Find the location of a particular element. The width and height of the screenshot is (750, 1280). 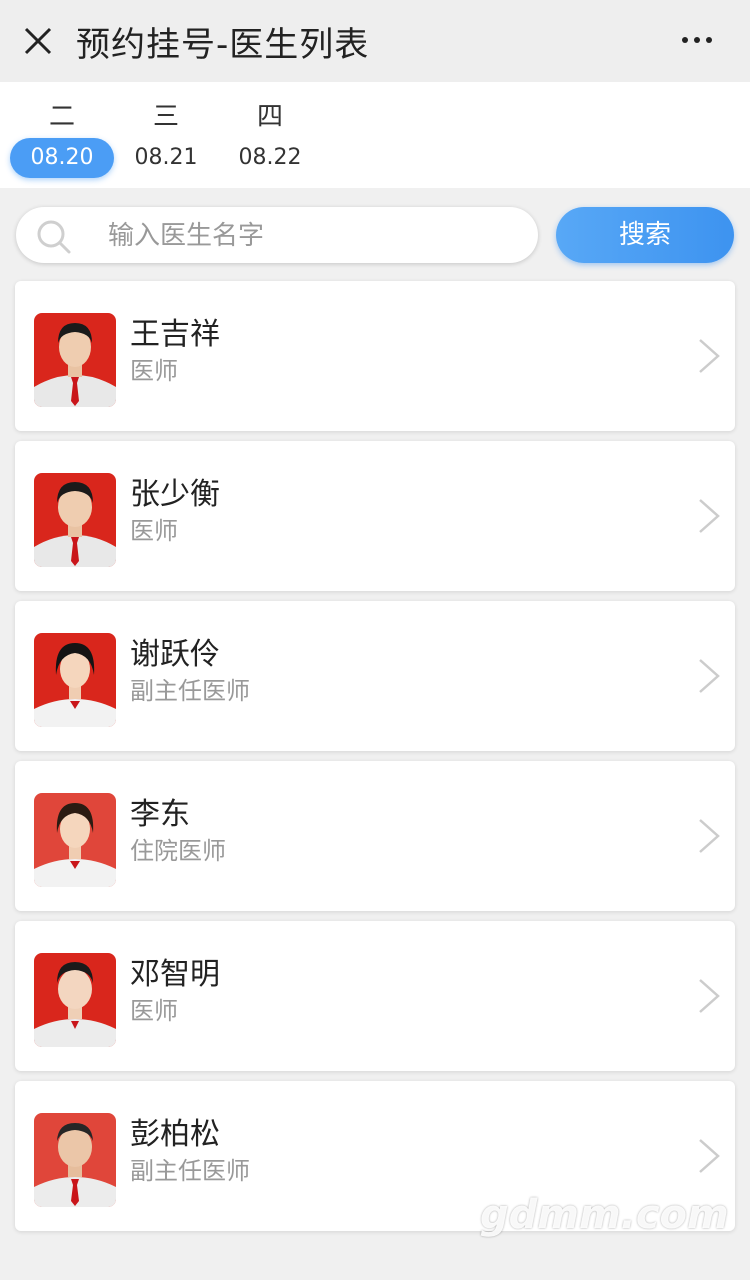

date-tab-date: 08.22 is located at coordinates (270, 157).